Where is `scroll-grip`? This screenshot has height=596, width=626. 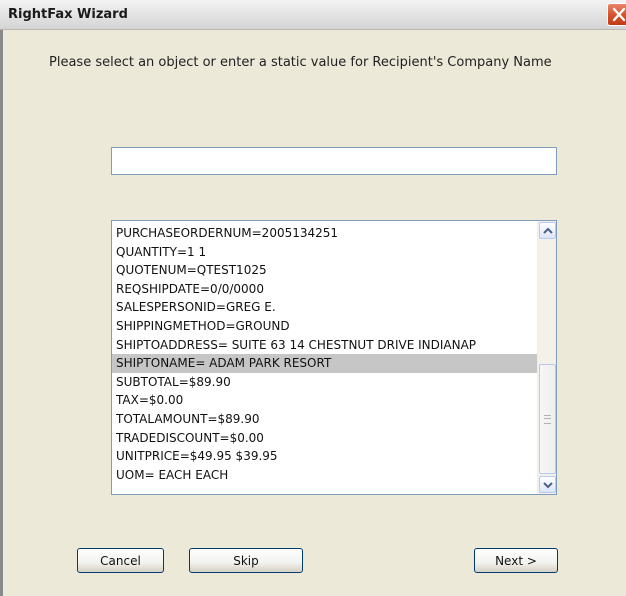
scroll-grip is located at coordinates (547, 419).